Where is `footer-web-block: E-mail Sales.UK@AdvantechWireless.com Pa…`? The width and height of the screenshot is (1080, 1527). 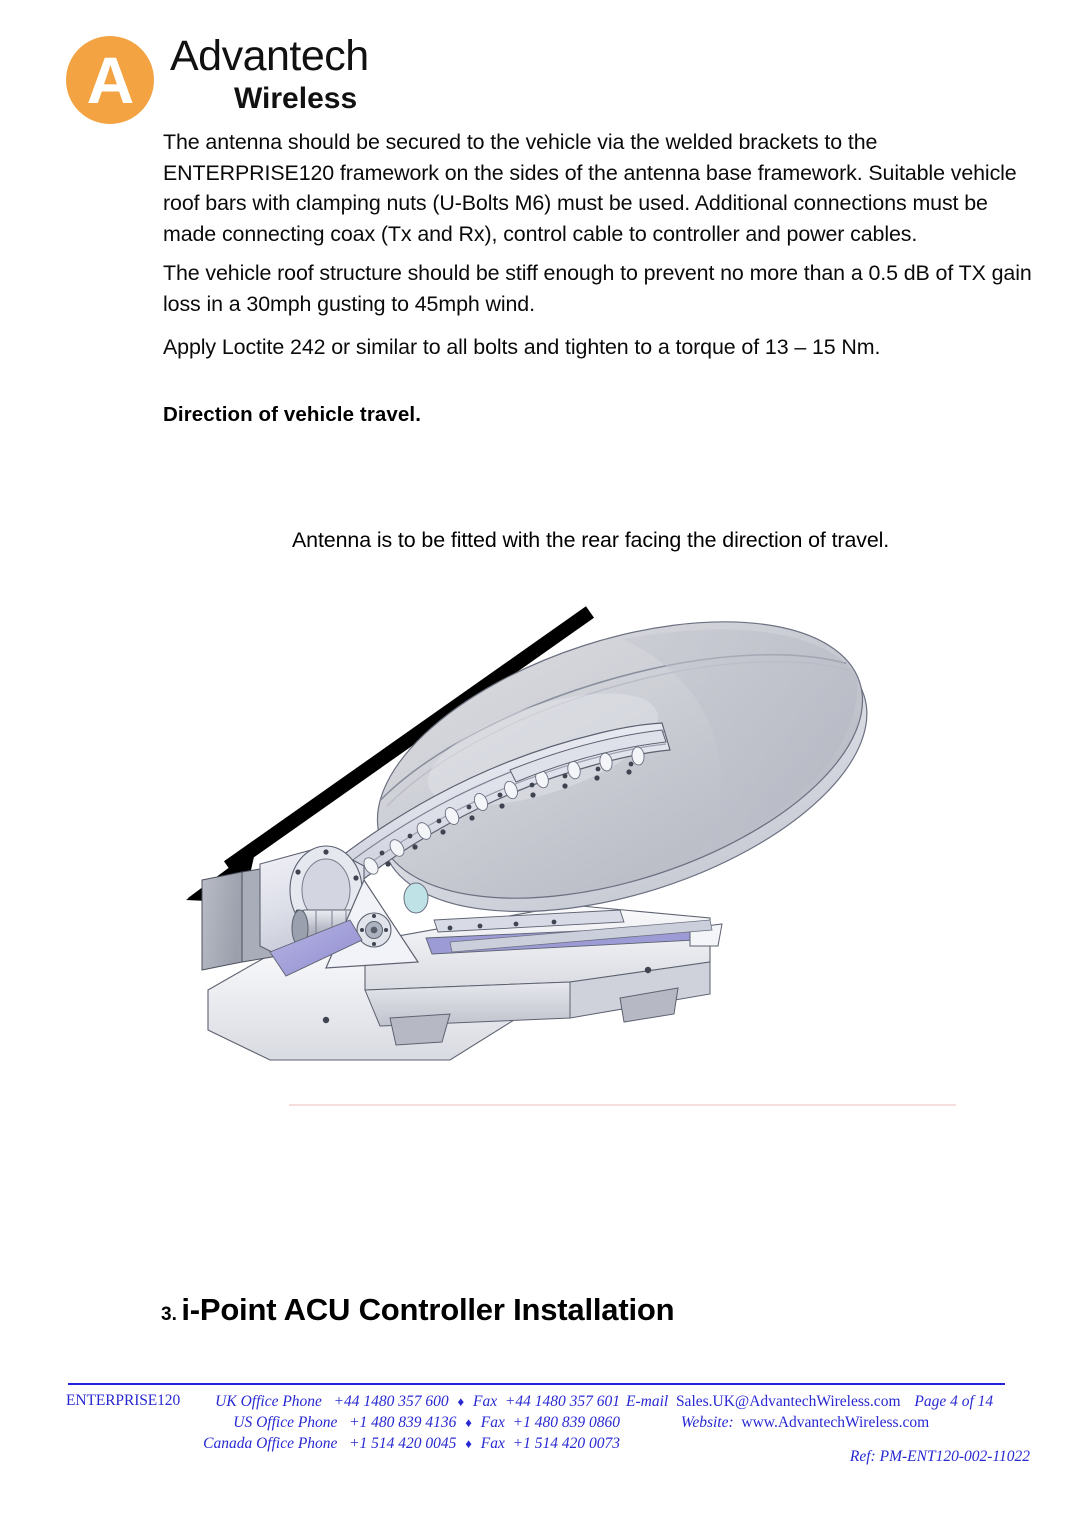
footer-web-block: E-mail Sales.UK@AdvantechWireless.com Pa… is located at coordinates (841, 1412).